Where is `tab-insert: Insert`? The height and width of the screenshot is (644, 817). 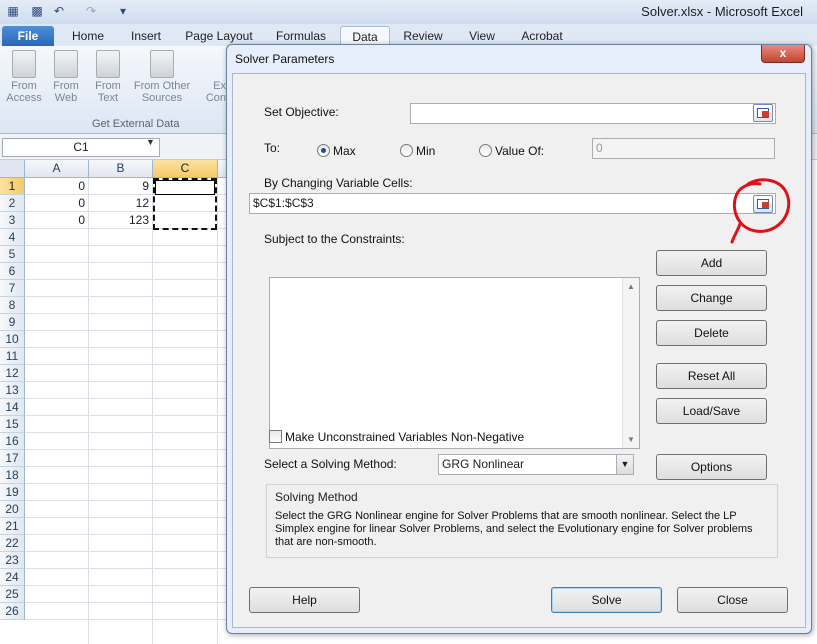
tab-insert: Insert is located at coordinates (146, 36).